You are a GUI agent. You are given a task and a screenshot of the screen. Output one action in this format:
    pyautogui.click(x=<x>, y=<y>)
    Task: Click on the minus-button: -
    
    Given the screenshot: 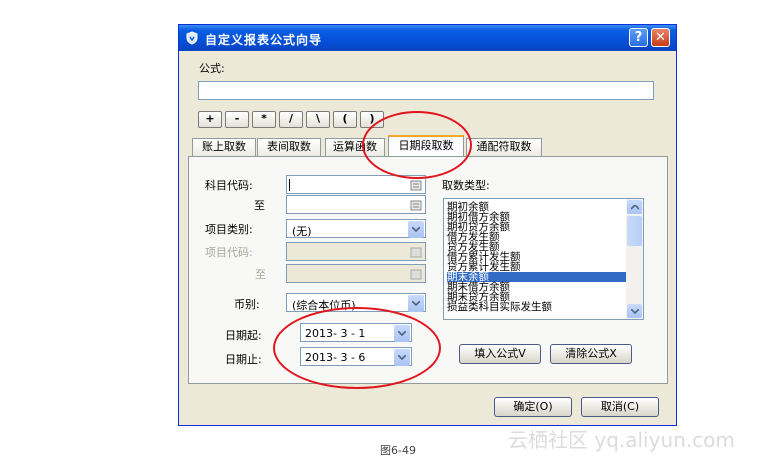 What is the action you would take?
    pyautogui.click(x=237, y=119)
    